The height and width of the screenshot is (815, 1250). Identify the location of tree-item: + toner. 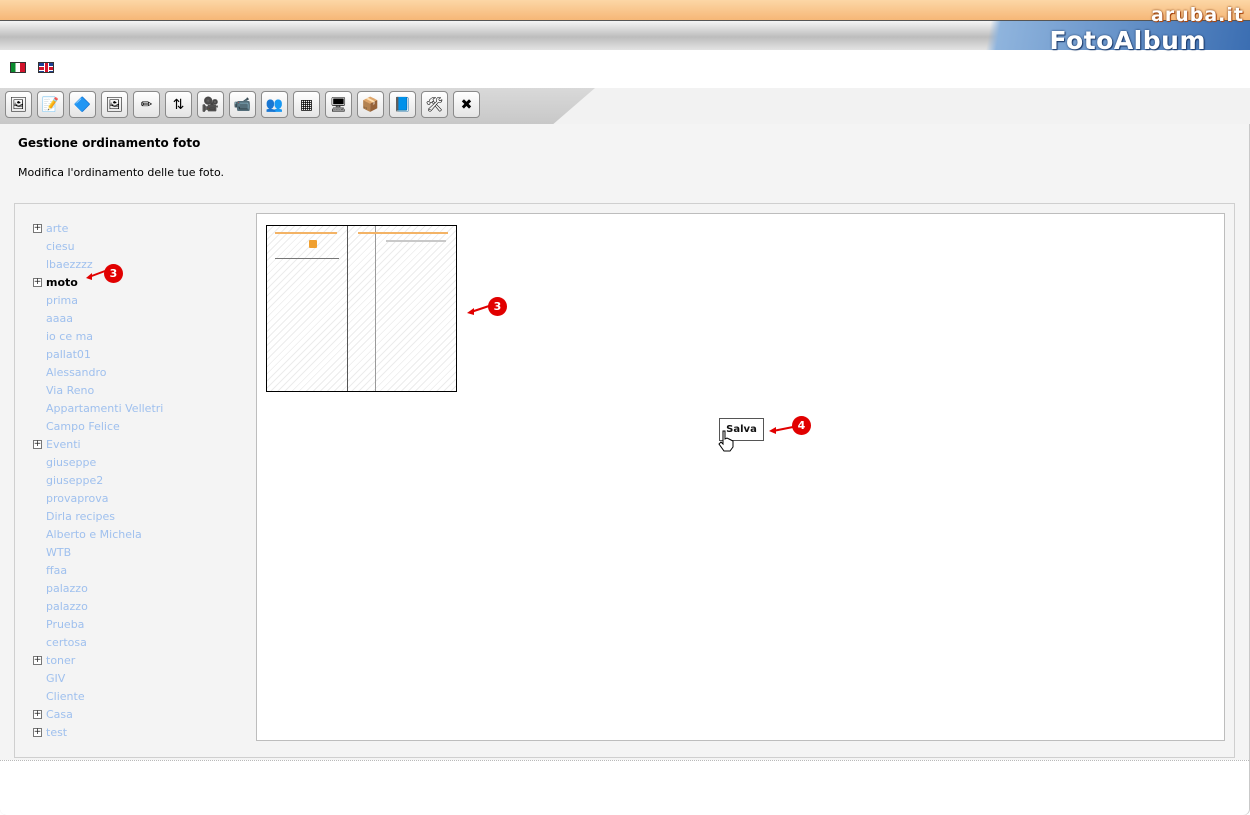
(138, 660).